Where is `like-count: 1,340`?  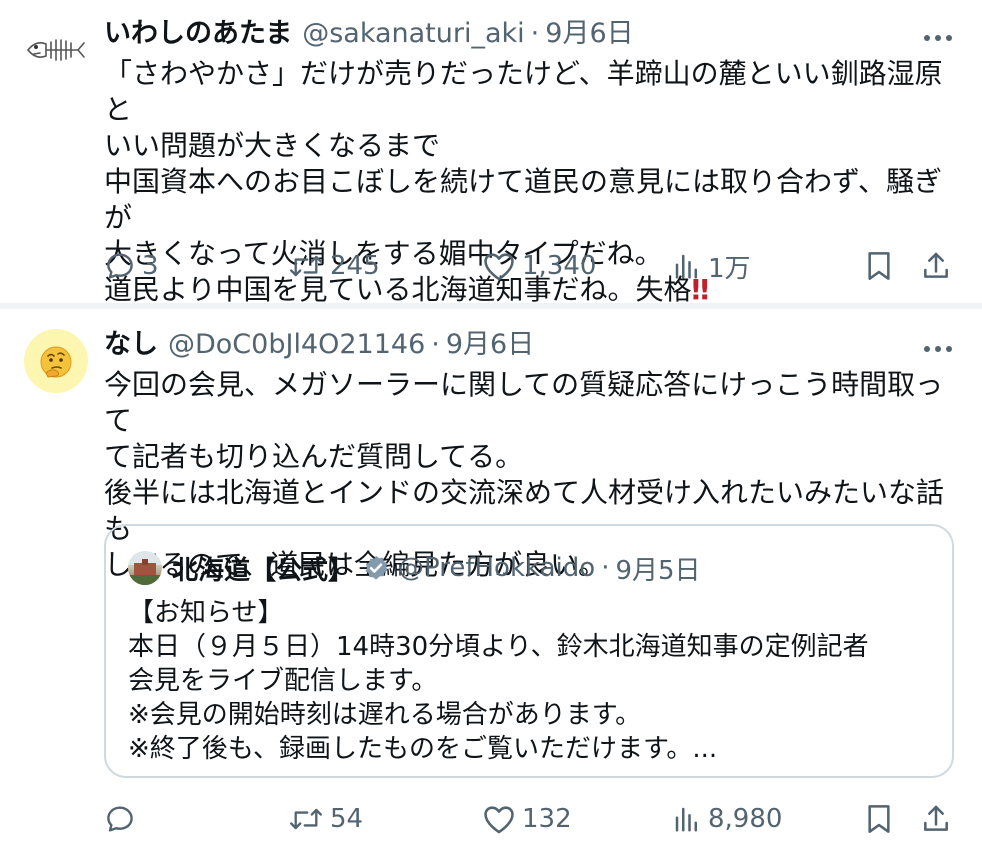
like-count: 1,340 is located at coordinates (559, 266).